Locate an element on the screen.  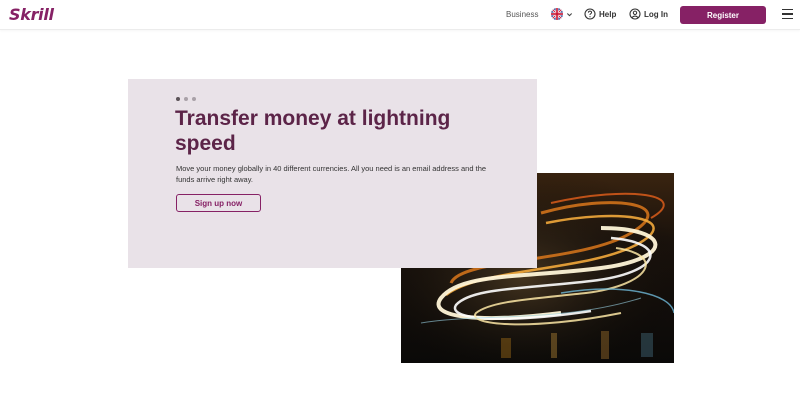
carousel-indicators is located at coordinates (186, 99).